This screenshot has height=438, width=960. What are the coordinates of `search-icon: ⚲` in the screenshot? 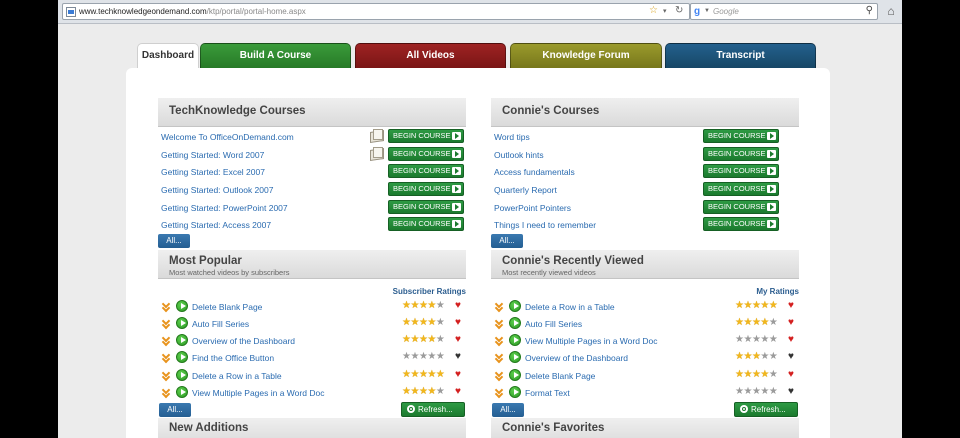 It's located at (869, 10).